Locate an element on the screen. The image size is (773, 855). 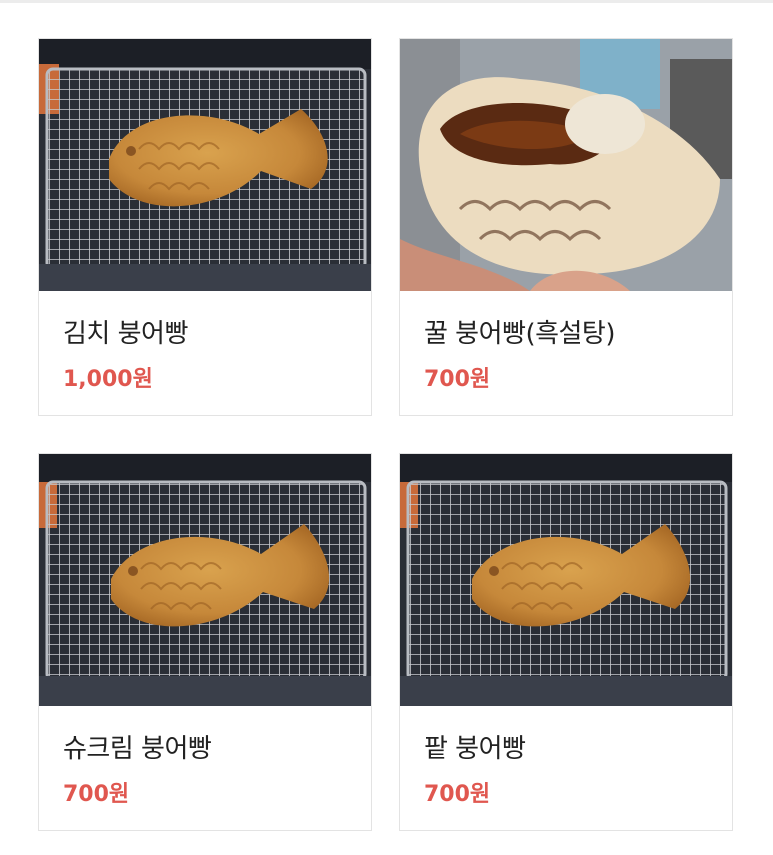
menu-card-info: 팥 붕어빵 700원 is located at coordinates (566, 768).